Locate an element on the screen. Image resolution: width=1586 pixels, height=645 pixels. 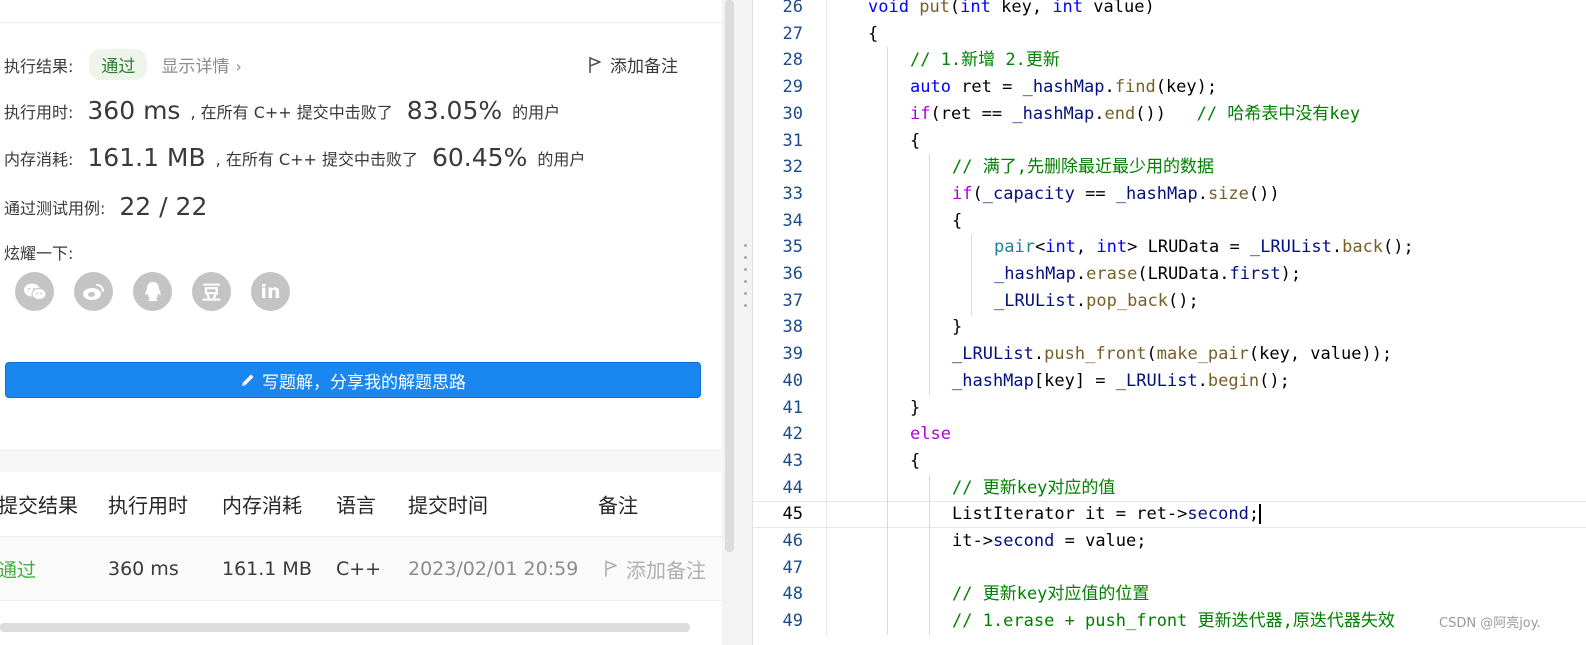
code-line: 40 _hashMap[key] = _LRUList.begin(); is located at coordinates (1169, 381).